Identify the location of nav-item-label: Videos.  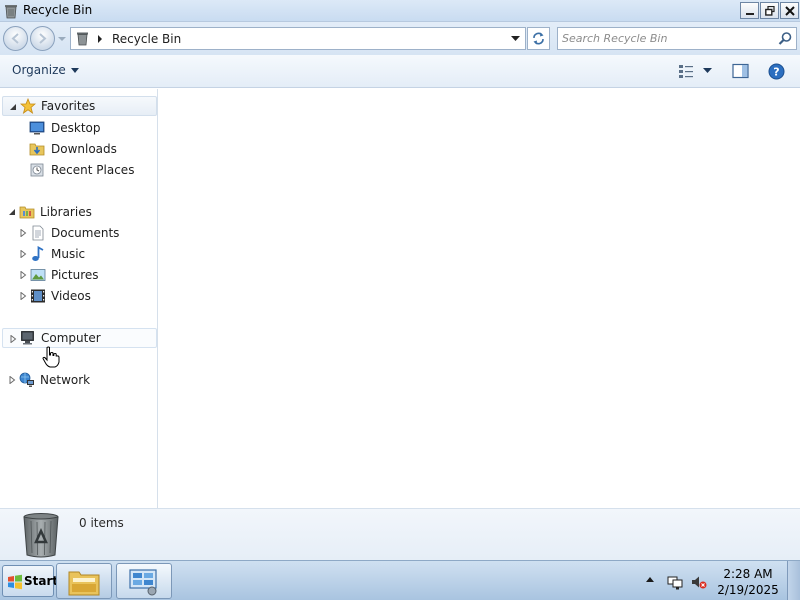
(71, 296).